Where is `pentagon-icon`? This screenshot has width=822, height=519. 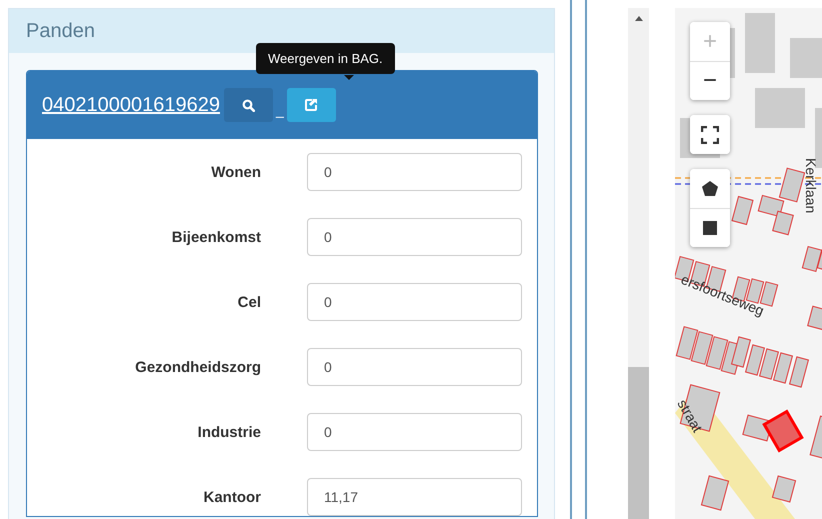 pentagon-icon is located at coordinates (710, 188).